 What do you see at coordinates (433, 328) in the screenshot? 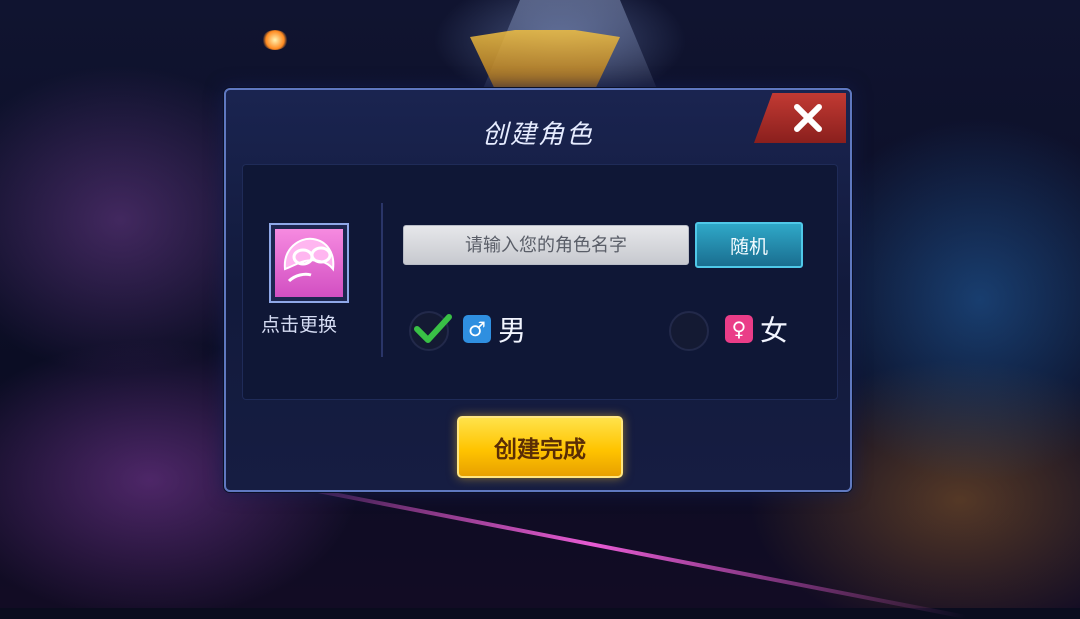
I see `check-icon` at bounding box center [433, 328].